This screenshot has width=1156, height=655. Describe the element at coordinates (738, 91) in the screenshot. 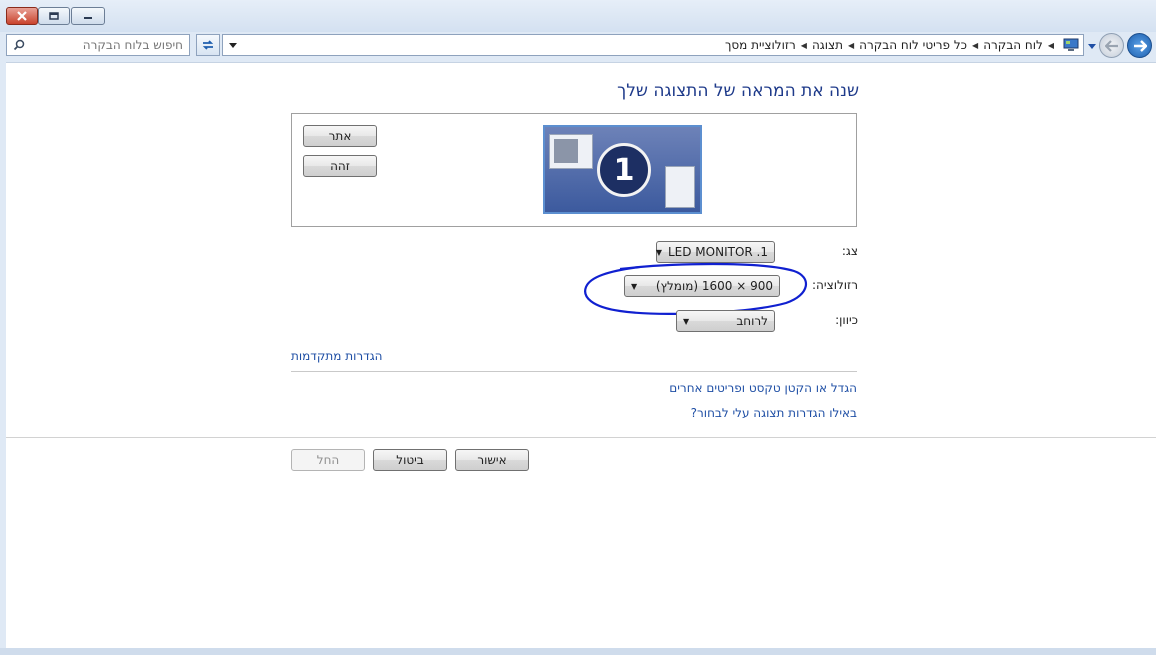

I see `page-title: שנה את המראה של התצוגה שלך` at that location.